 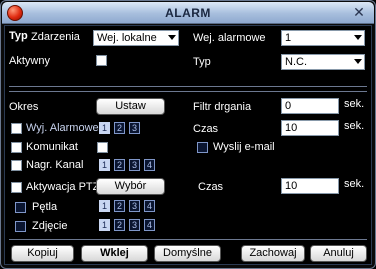 I want to click on title-bar: ALARM ✕, so click(x=188, y=13).